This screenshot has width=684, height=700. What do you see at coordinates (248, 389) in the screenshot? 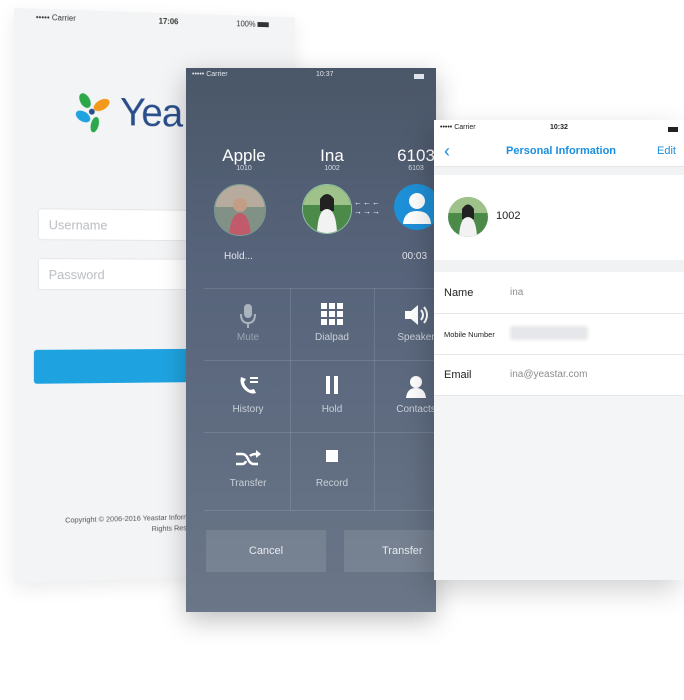
I see `history-icon` at bounding box center [248, 389].